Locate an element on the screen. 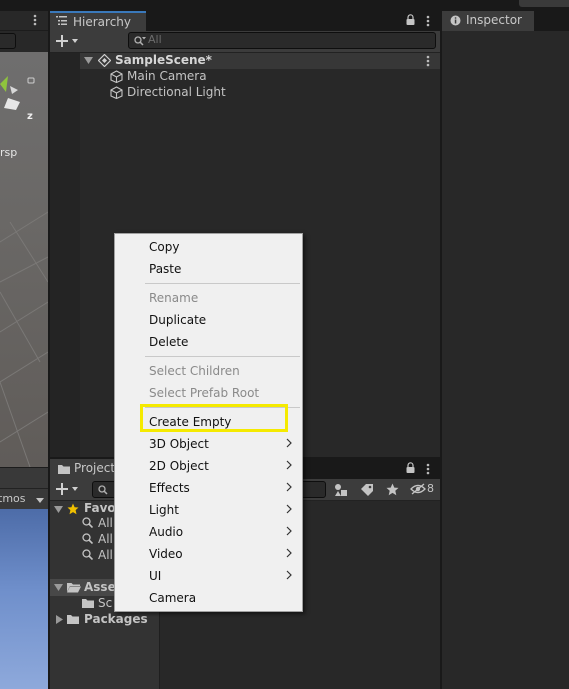  hidden-packages-eye-icon is located at coordinates (418, 489).